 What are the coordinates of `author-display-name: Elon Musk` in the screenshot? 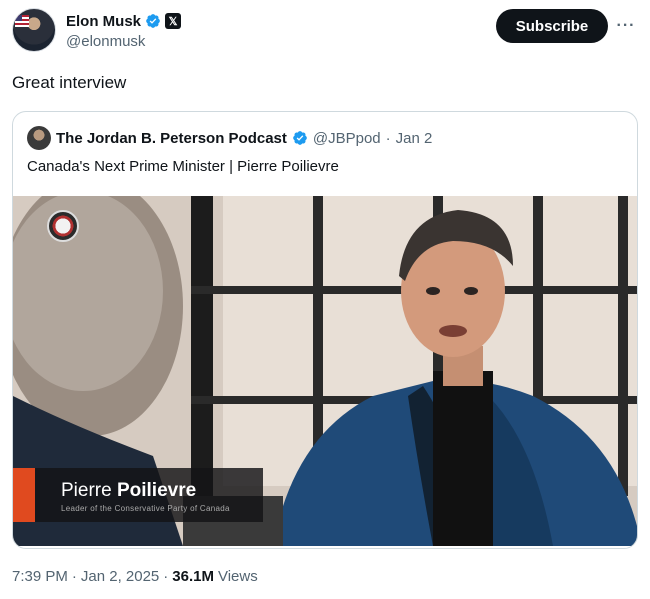 It's located at (103, 21).